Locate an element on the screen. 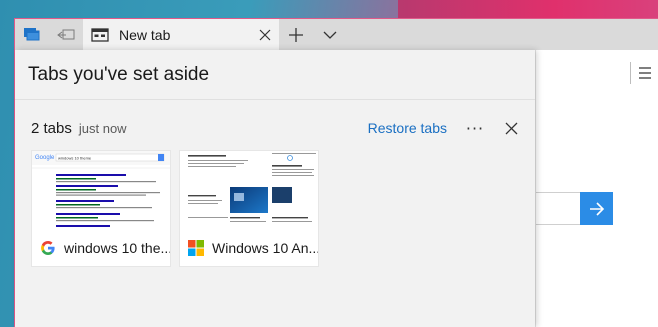 The width and height of the screenshot is (658, 327). tabs-aside-button is located at coordinates (32, 35).